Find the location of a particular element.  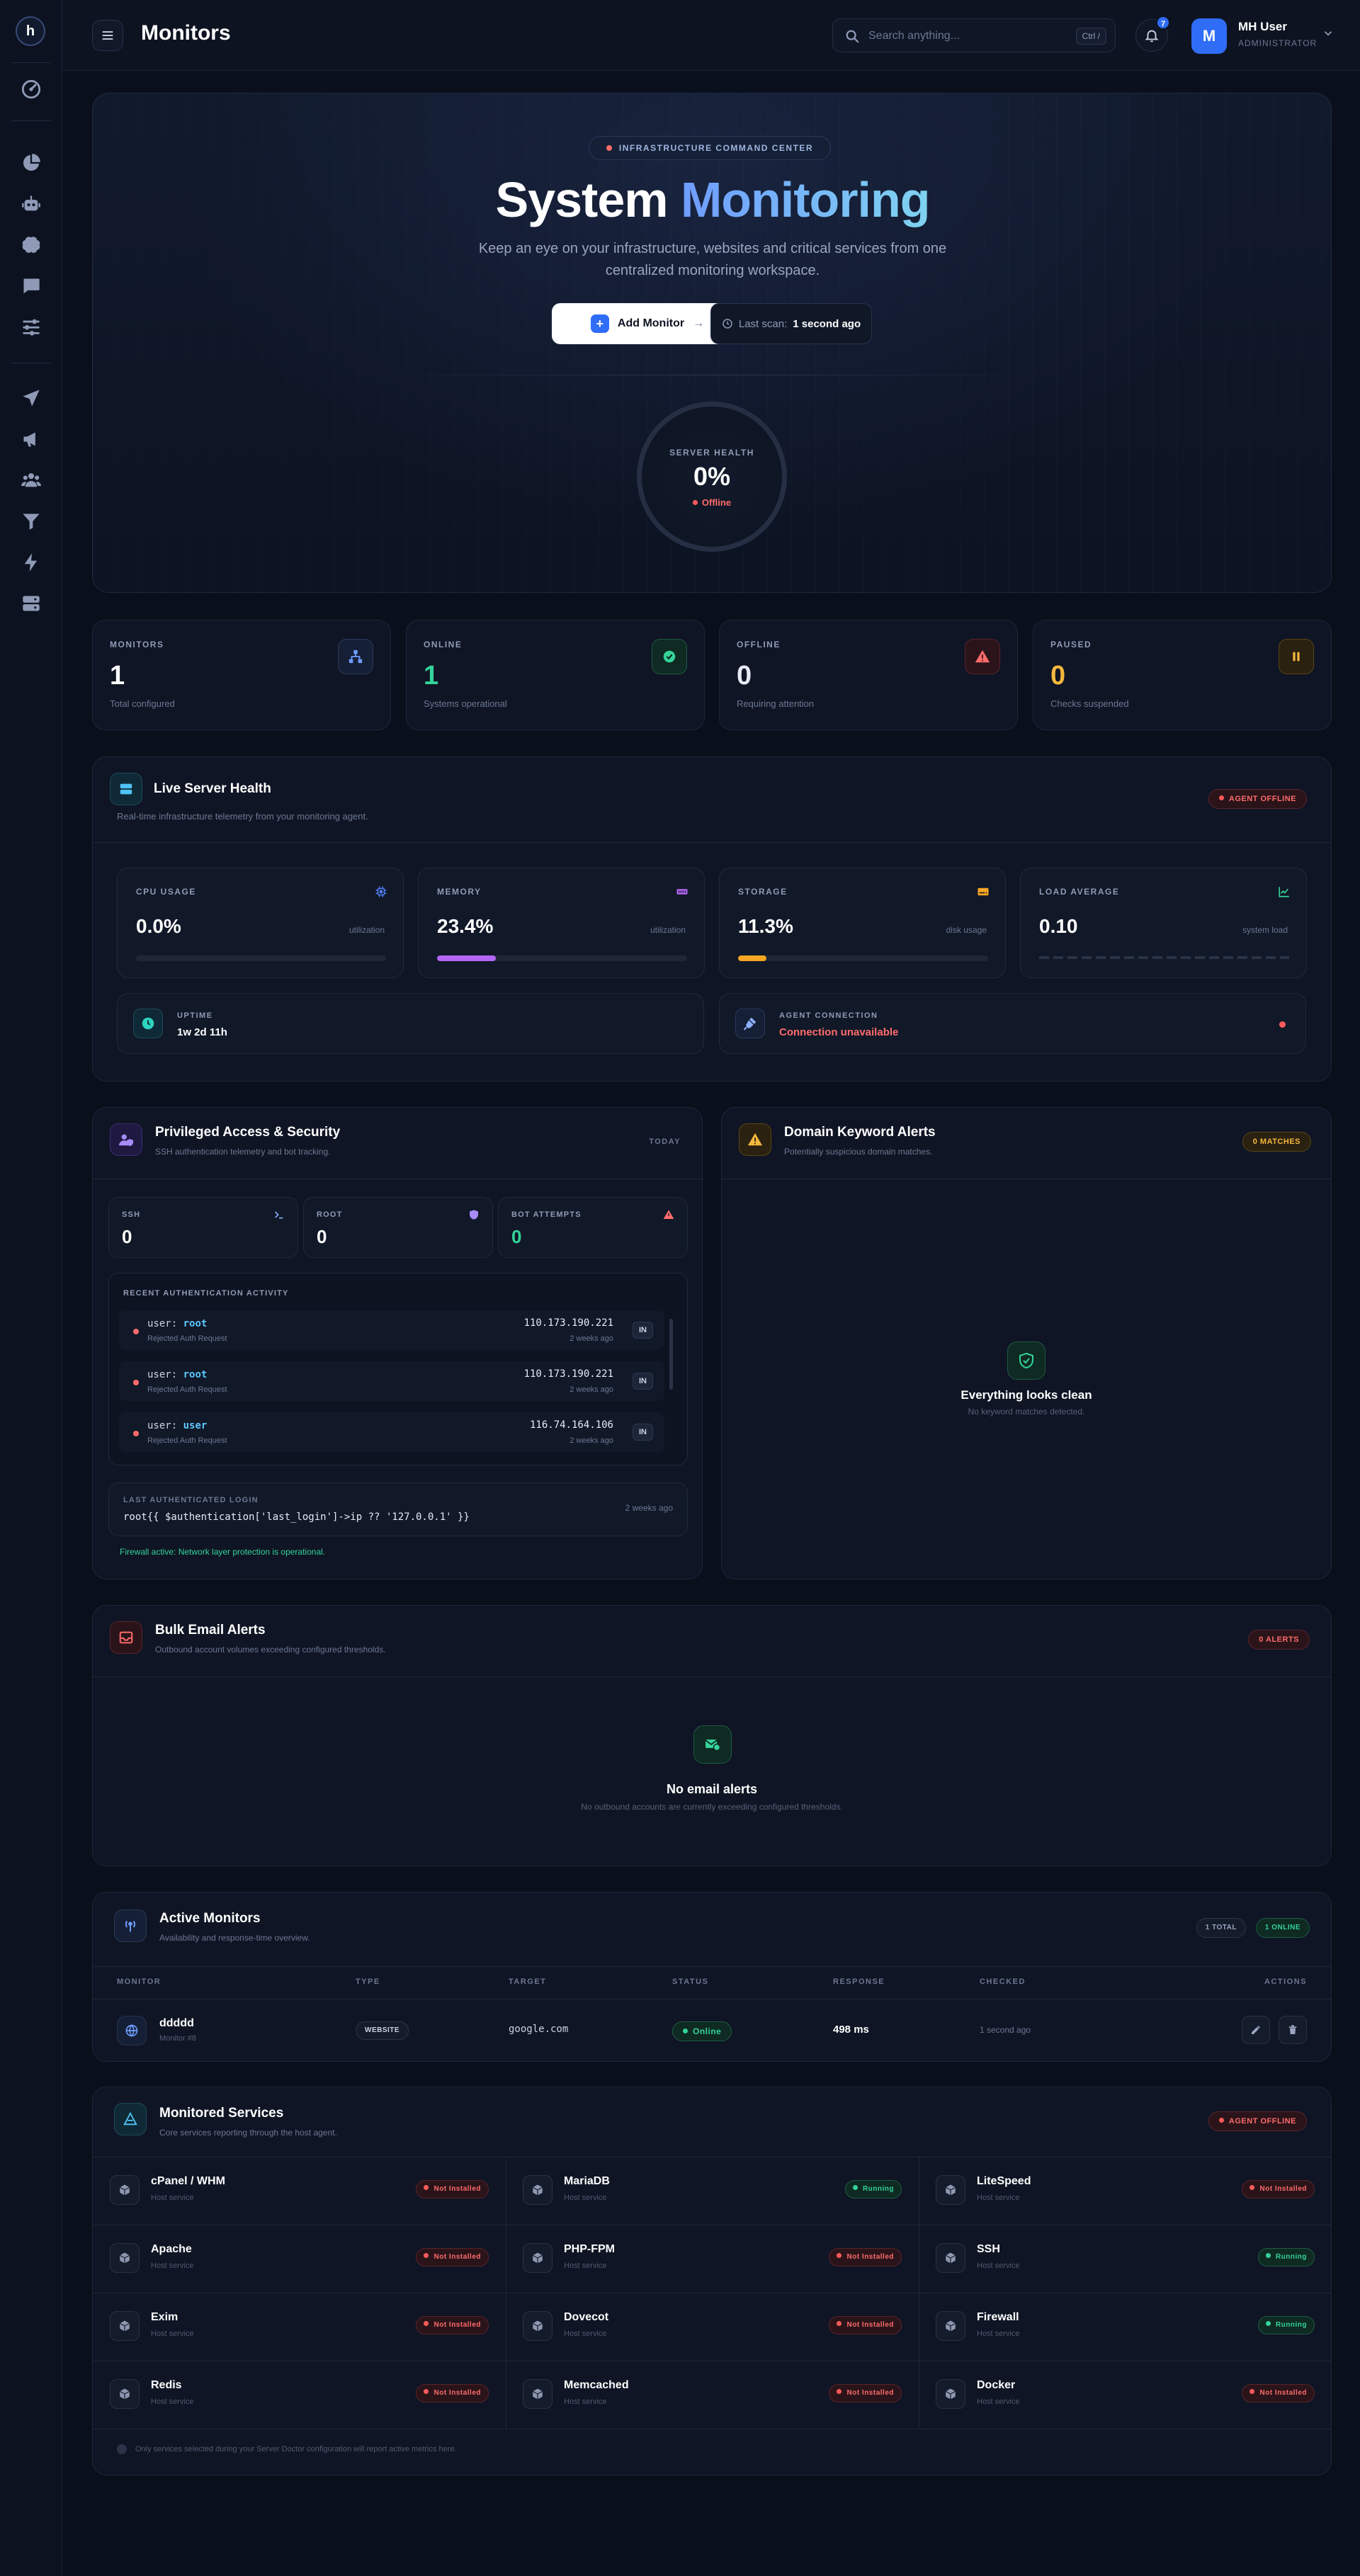

column-header: CHECKED is located at coordinates (1003, 1982).